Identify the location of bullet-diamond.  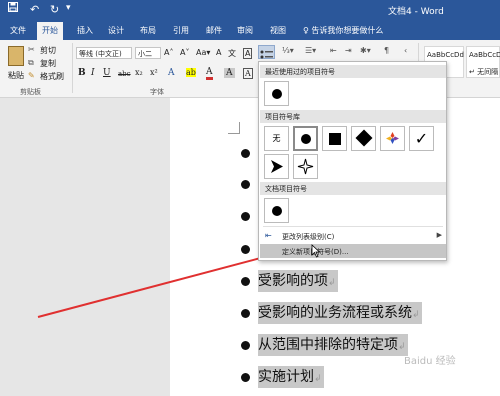
(363, 138).